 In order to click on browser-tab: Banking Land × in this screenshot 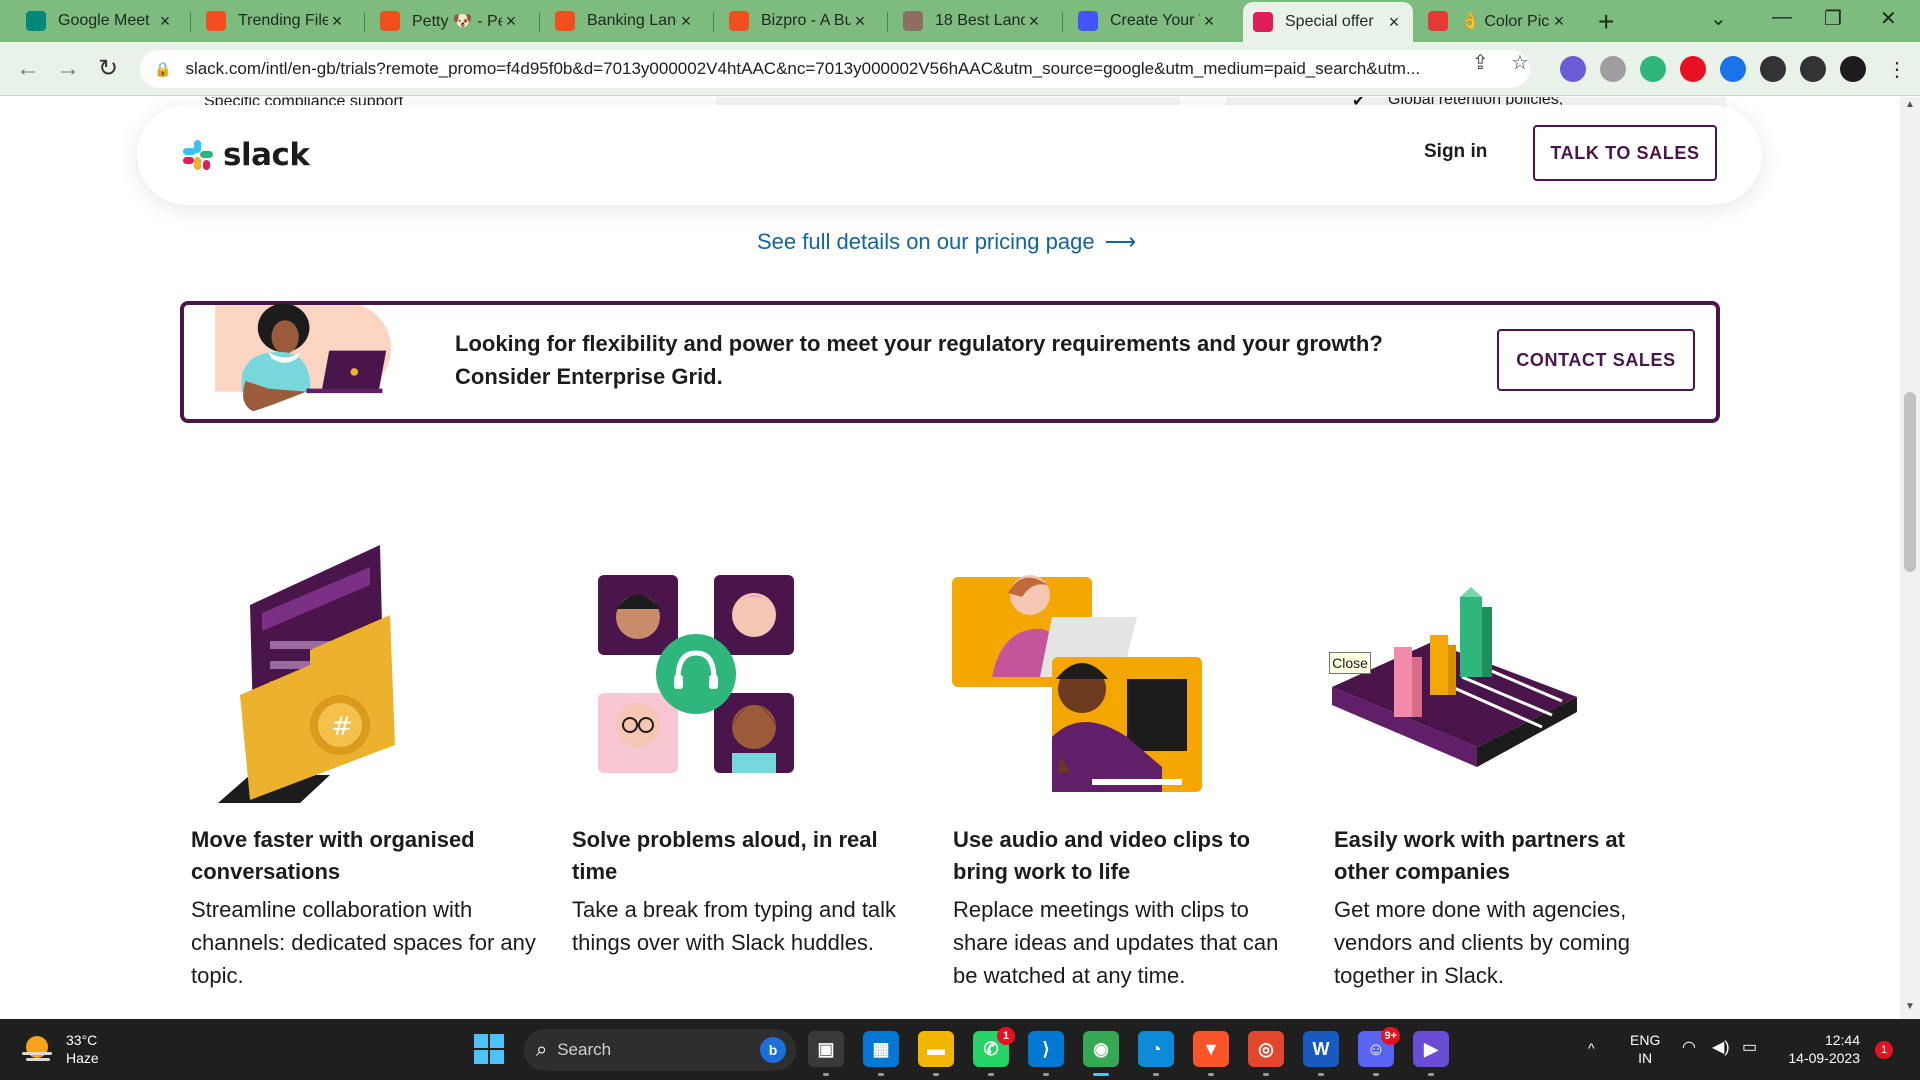, I will do `click(625, 21)`.